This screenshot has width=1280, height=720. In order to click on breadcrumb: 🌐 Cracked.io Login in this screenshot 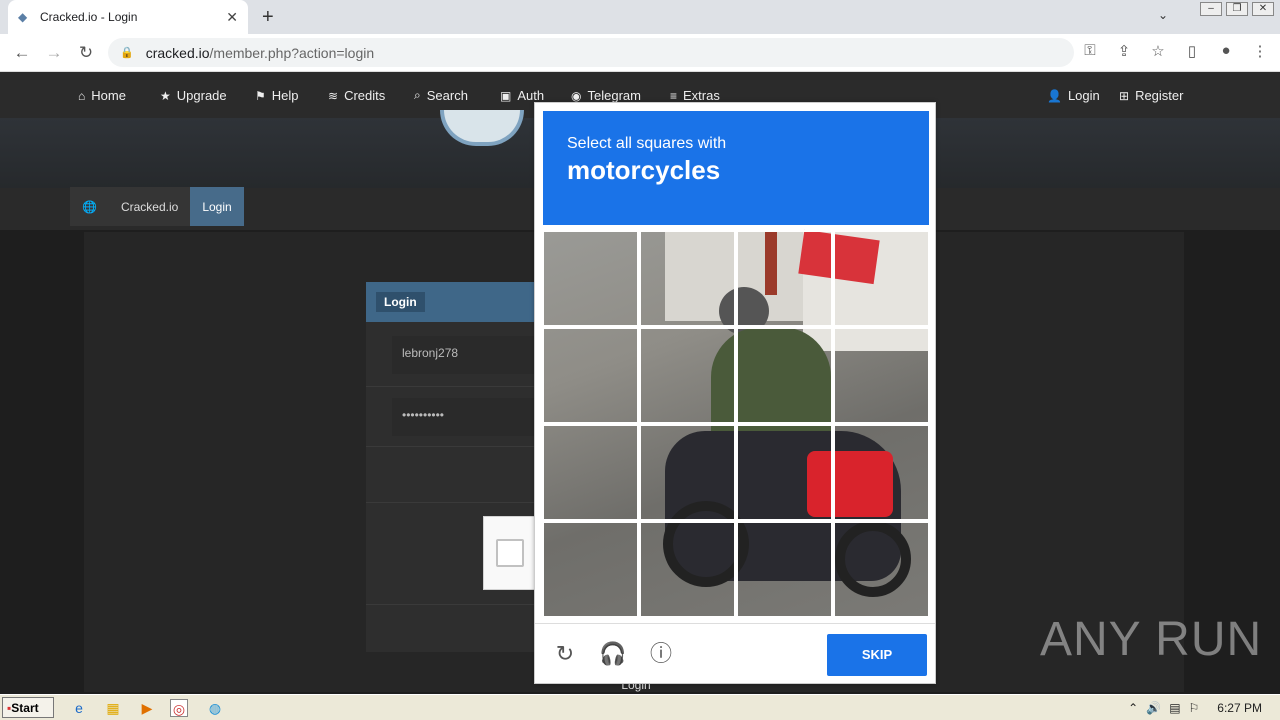, I will do `click(157, 206)`.